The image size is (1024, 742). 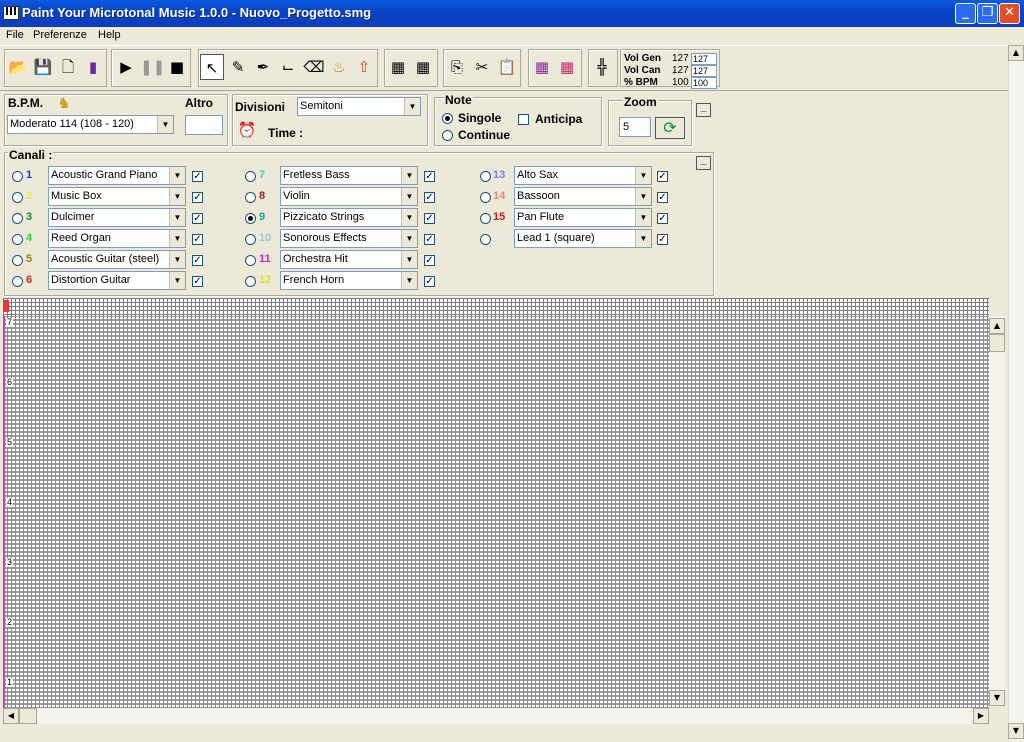 What do you see at coordinates (109, 35) in the screenshot?
I see `menu-help: Help` at bounding box center [109, 35].